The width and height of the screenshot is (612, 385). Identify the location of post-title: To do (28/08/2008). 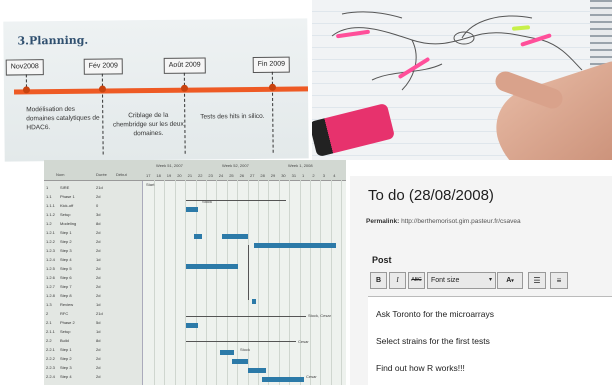
(431, 195).